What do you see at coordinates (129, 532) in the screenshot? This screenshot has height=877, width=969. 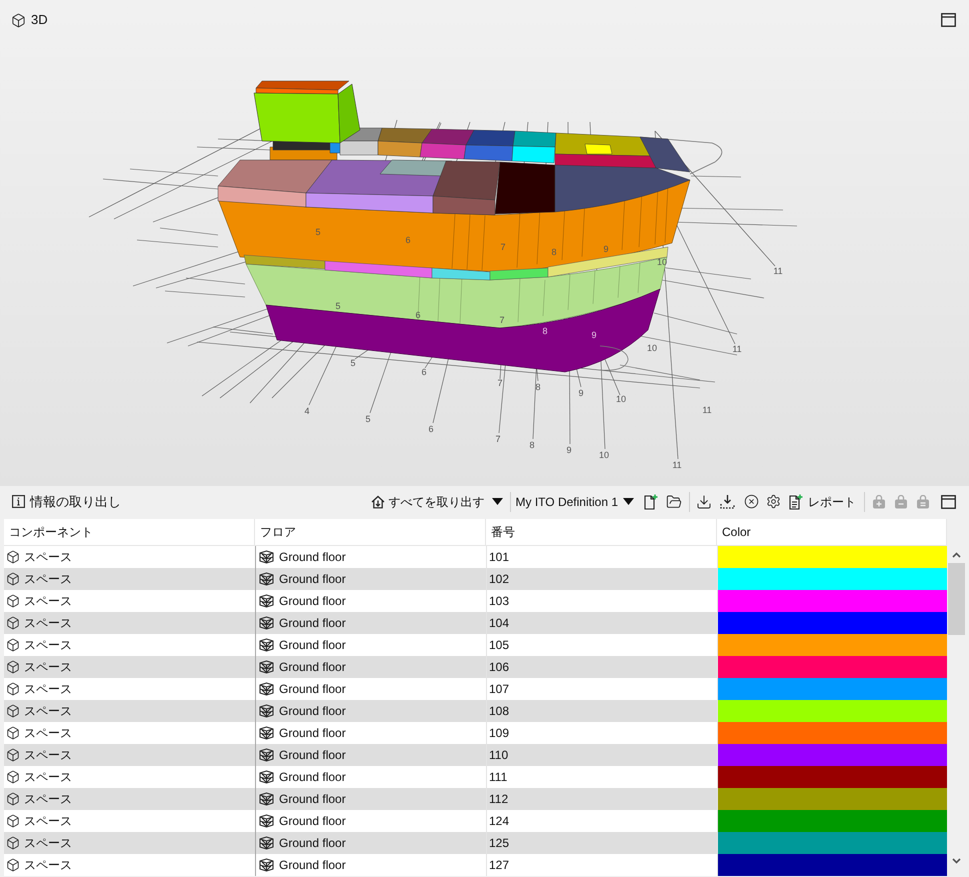 I see `column-header: コンポーネント` at bounding box center [129, 532].